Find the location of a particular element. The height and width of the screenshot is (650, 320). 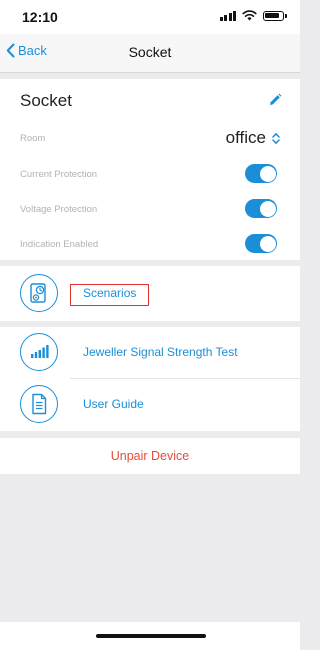

document-icon is located at coordinates (39, 404).